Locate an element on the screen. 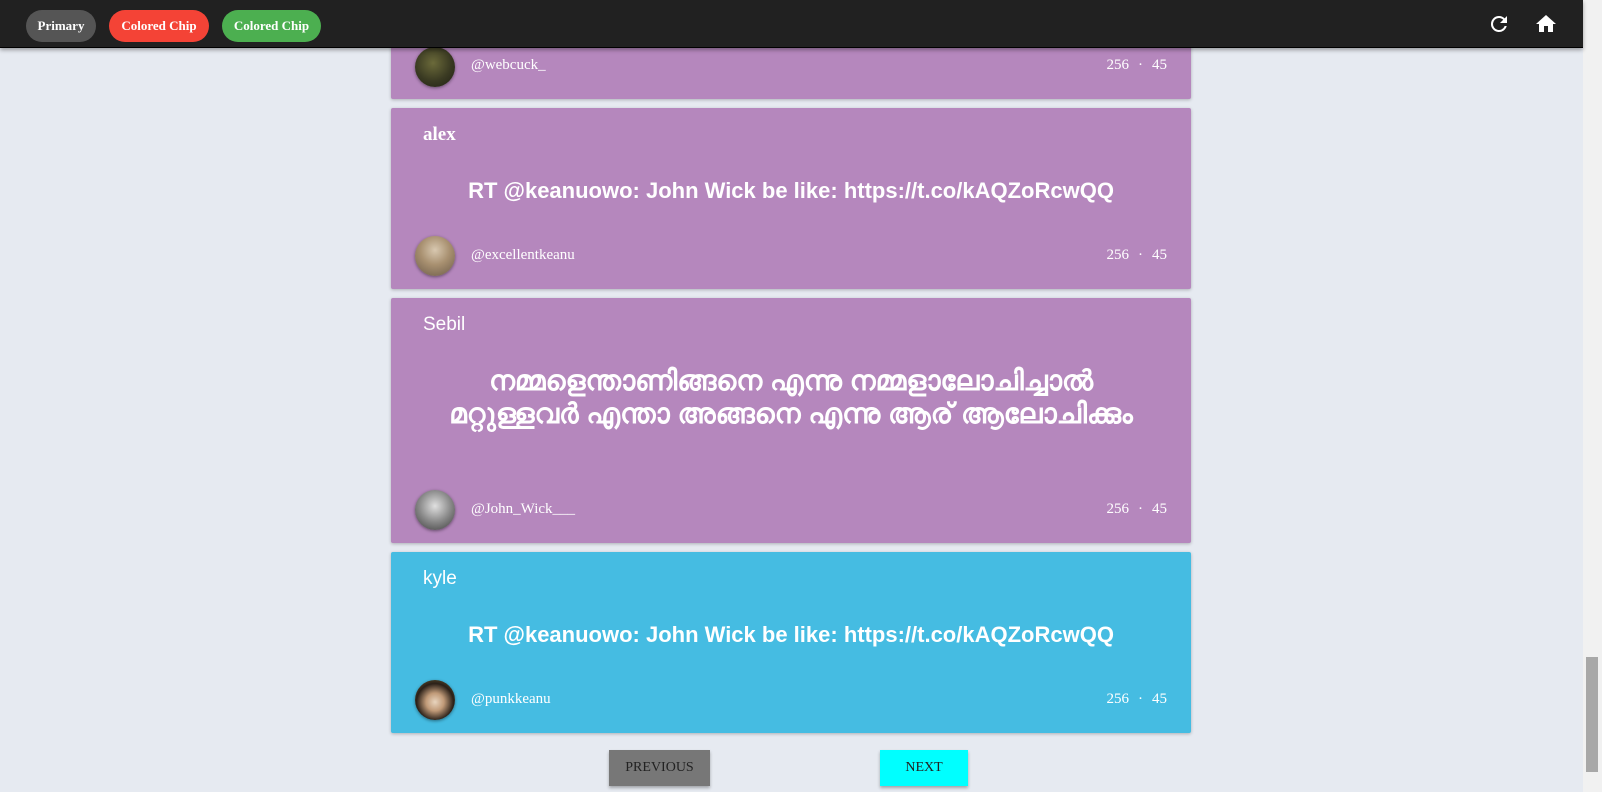  tweet-handle: @punkkeanu is located at coordinates (511, 699).